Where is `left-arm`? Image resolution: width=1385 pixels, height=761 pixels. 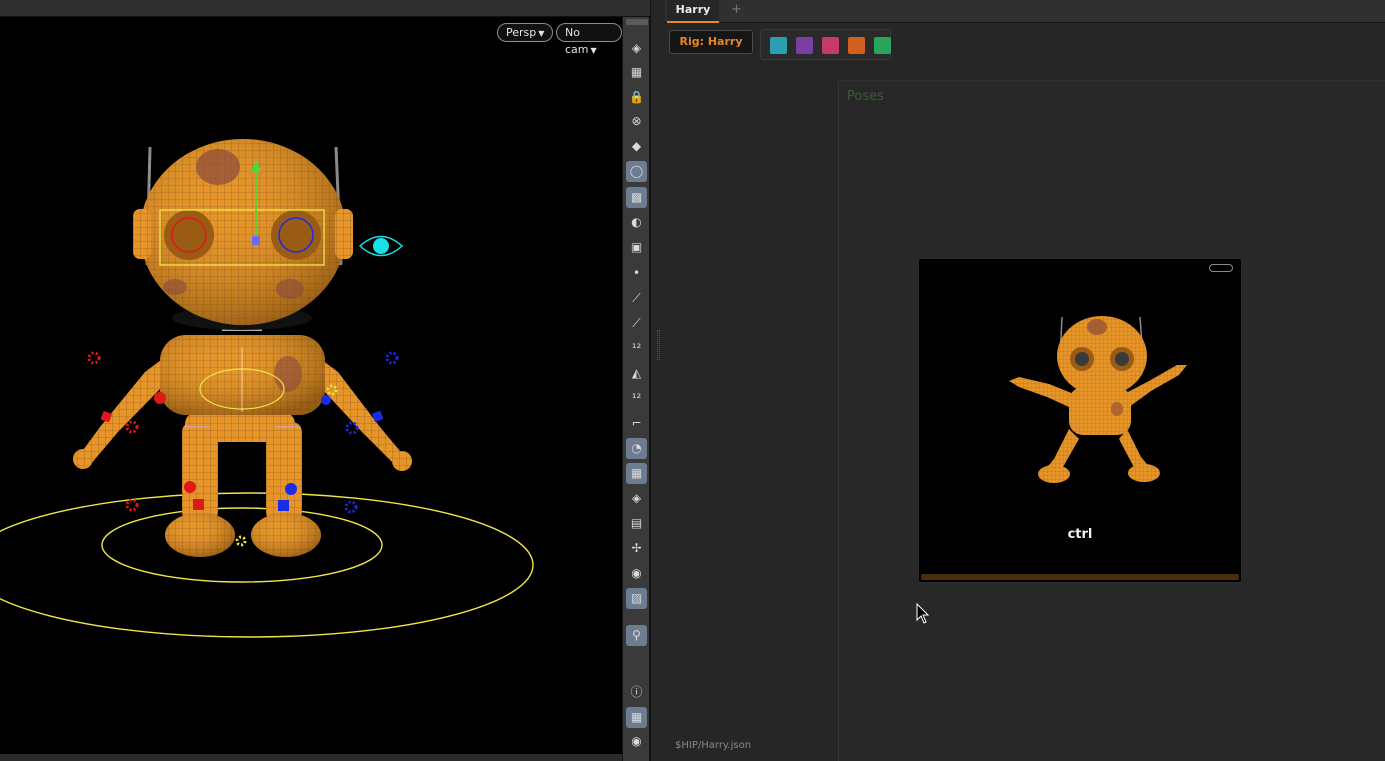 left-arm is located at coordinates (121, 411).